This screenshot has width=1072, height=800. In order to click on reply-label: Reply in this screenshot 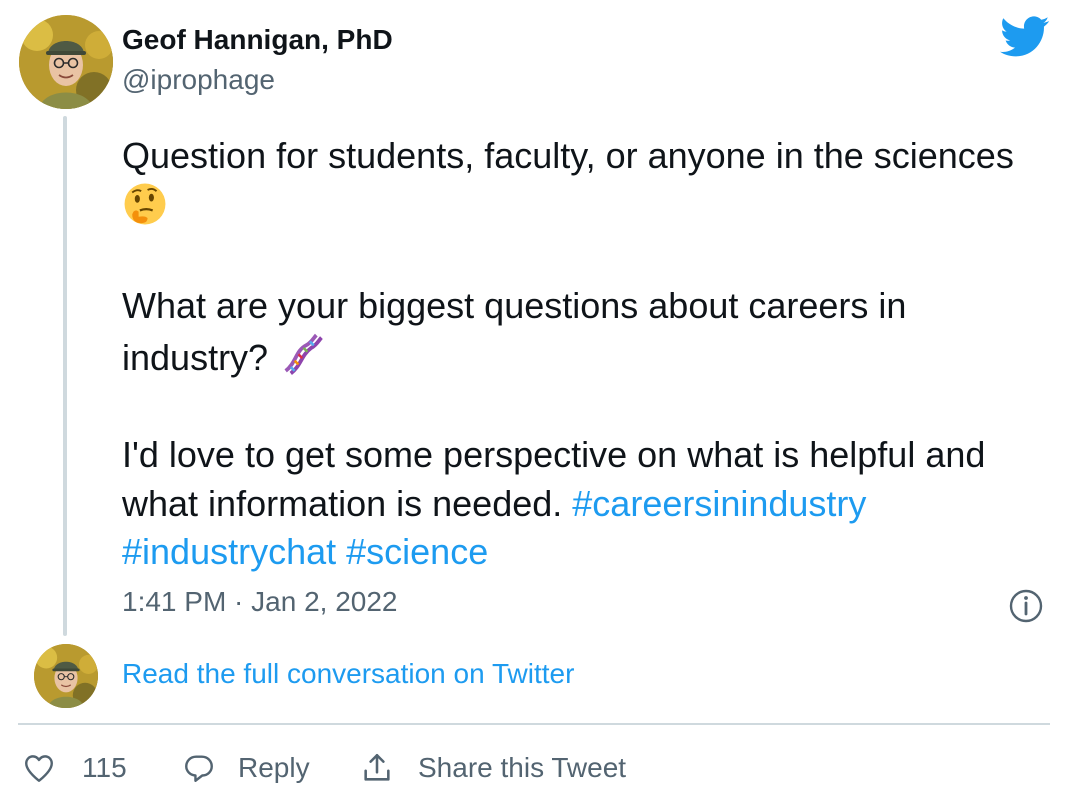, I will do `click(274, 767)`.